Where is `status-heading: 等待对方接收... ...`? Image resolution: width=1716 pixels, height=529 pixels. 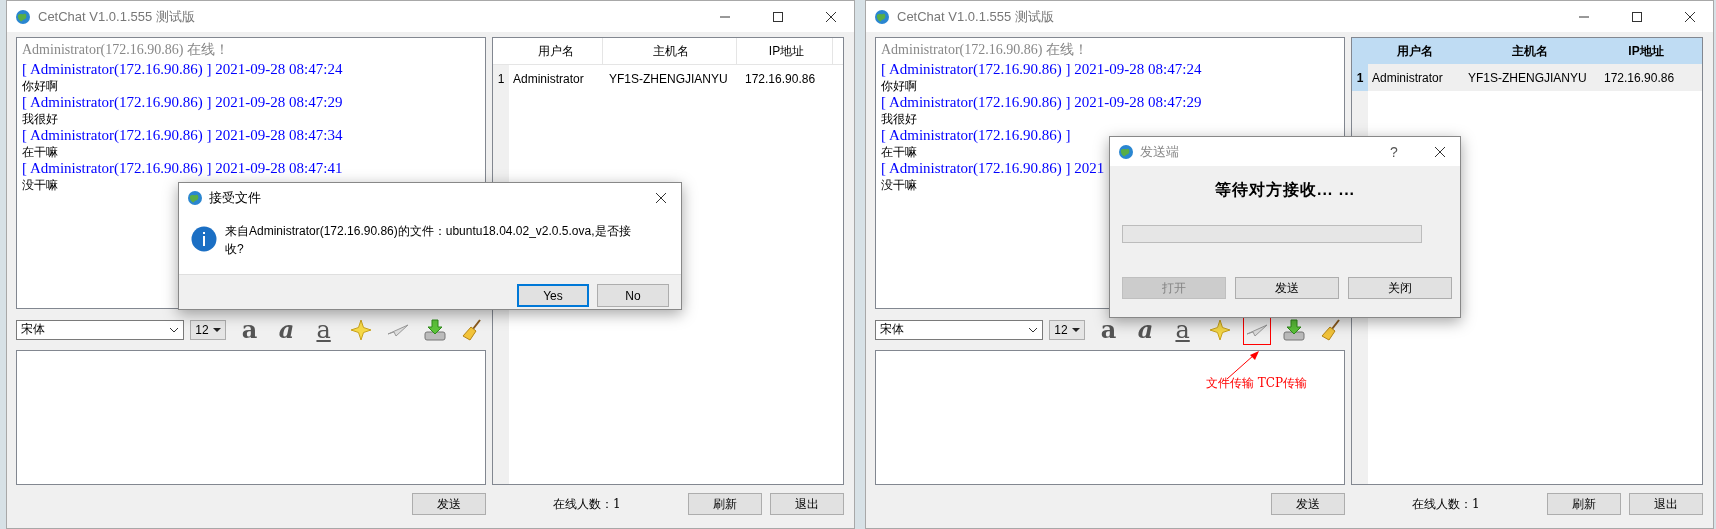 status-heading: 等待对方接收... ... is located at coordinates (1285, 190).